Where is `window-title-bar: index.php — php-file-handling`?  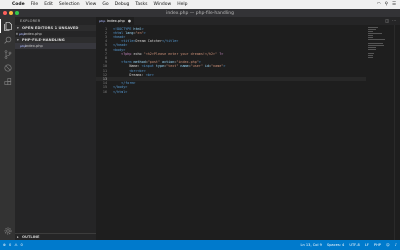 window-title-bar: index.php — php-file-handling is located at coordinates (200, 13).